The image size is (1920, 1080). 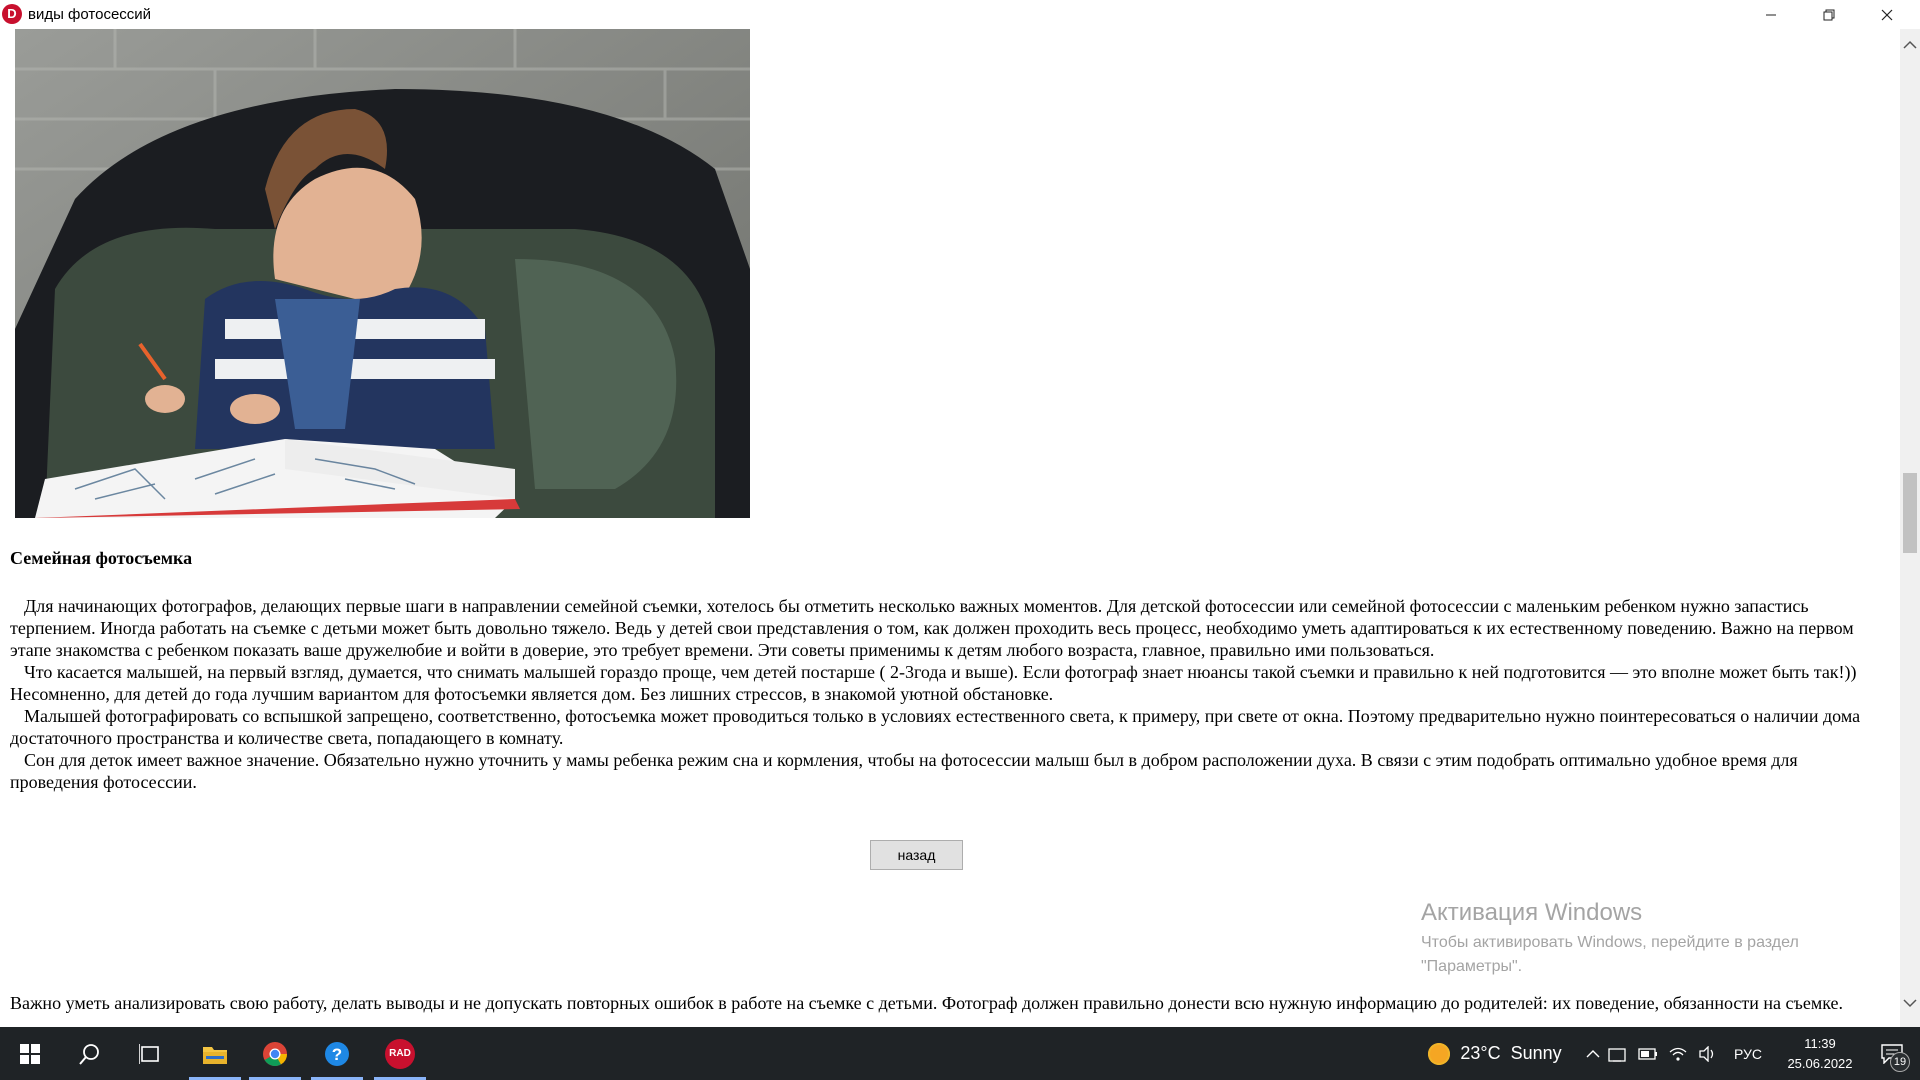 I want to click on taskbar: ? RAD 23°C Sunny РУС 11:39 25.06.2022 19, so click(x=960, y=1053).